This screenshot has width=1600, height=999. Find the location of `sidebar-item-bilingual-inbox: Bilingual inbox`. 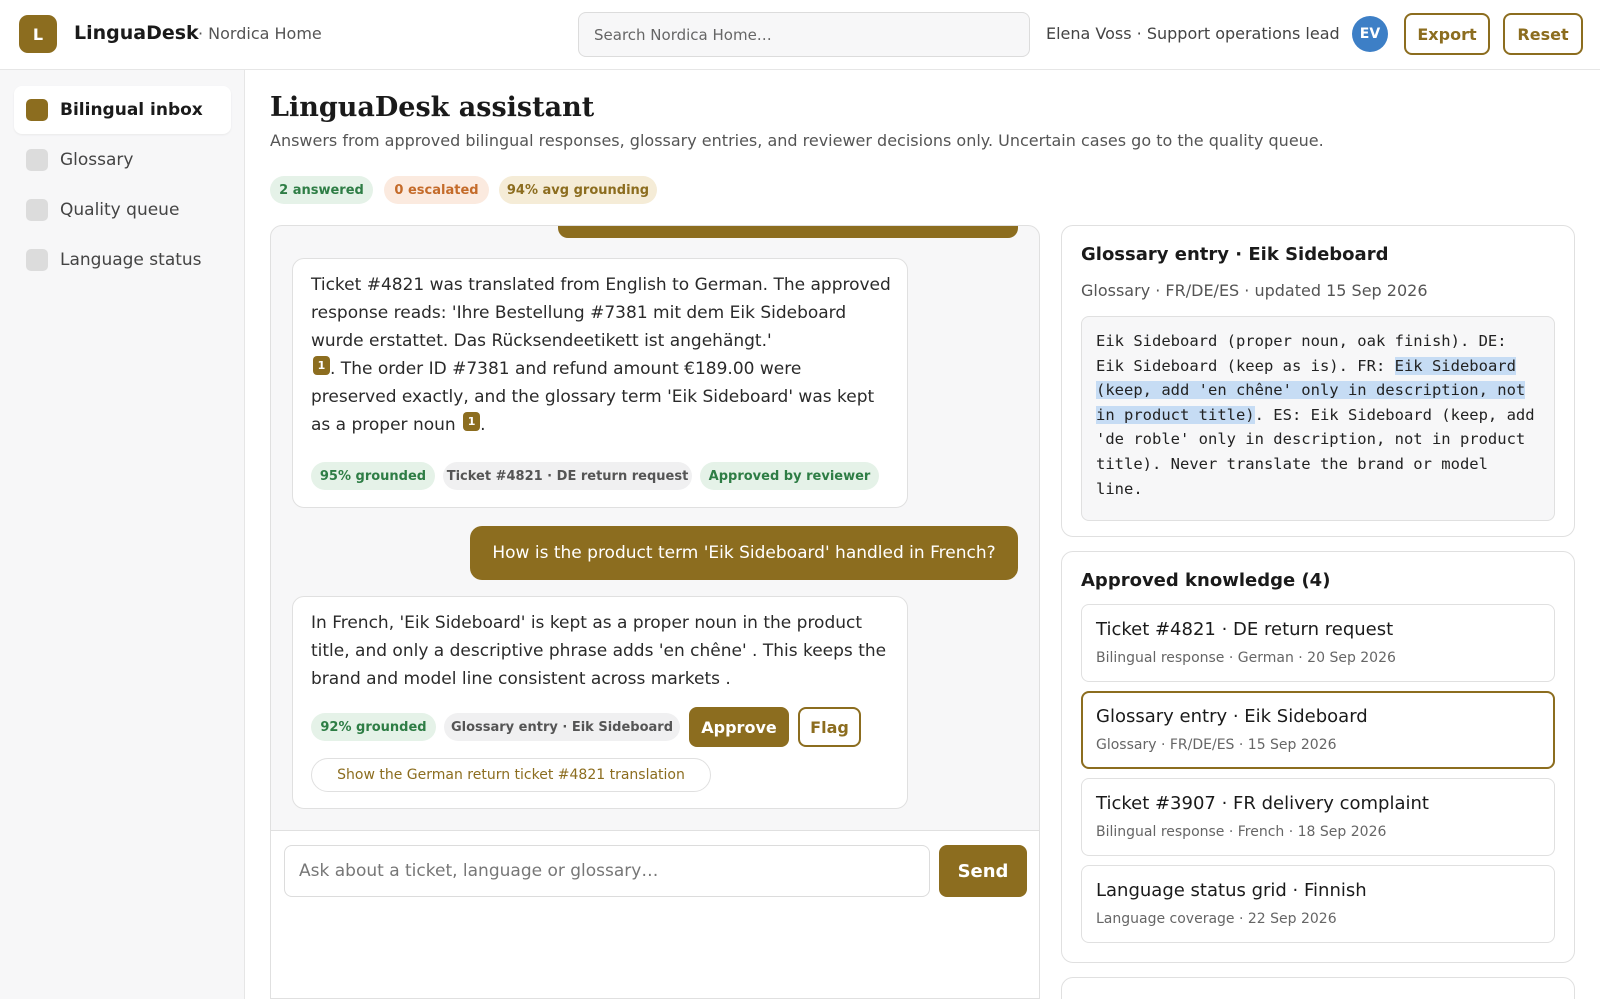

sidebar-item-bilingual-inbox: Bilingual inbox is located at coordinates (122, 110).